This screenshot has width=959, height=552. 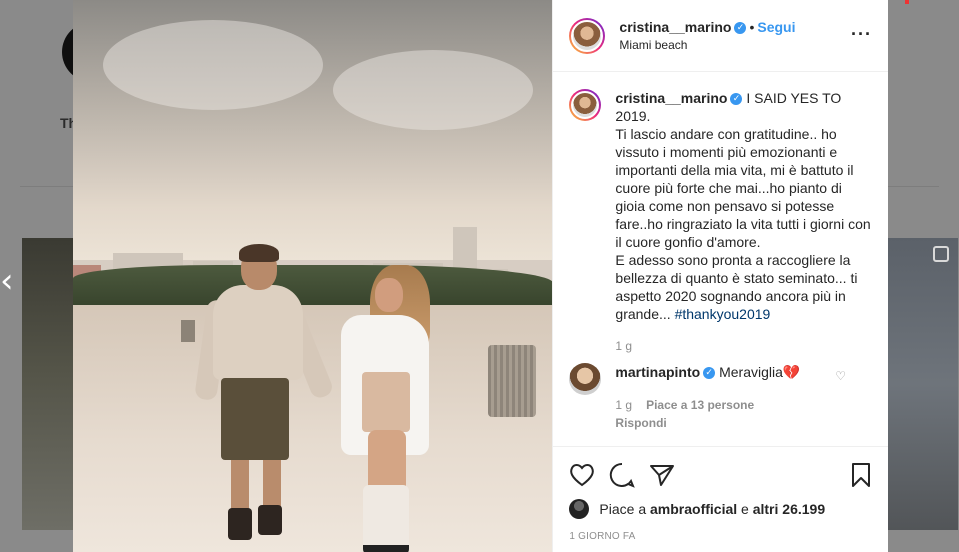 I want to click on comment-likes: Piace a 13 persone, so click(x=700, y=405).